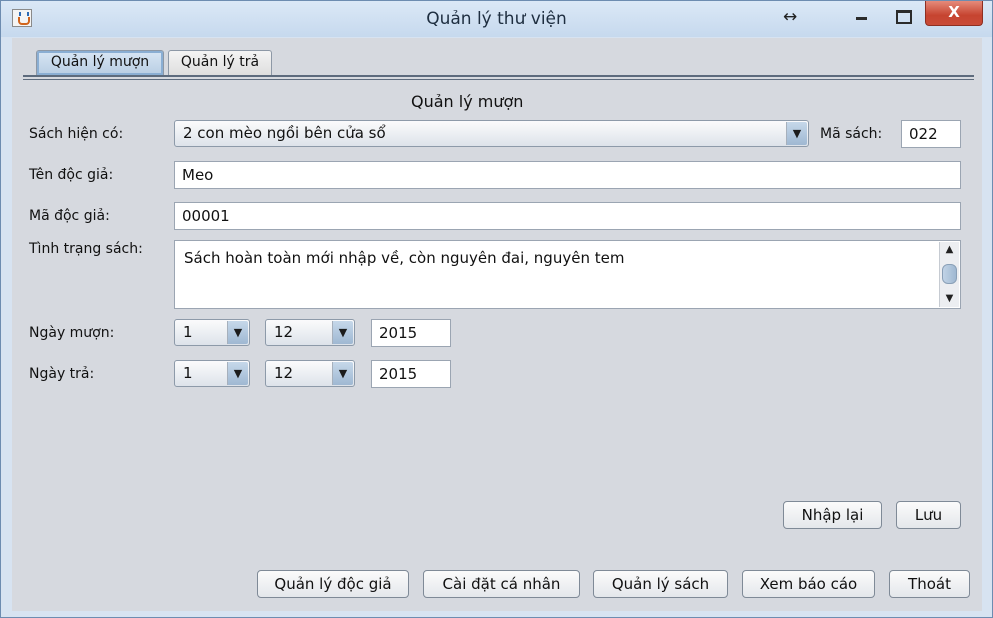  What do you see at coordinates (851, 134) in the screenshot?
I see `book-code-label: Mã sách:` at bounding box center [851, 134].